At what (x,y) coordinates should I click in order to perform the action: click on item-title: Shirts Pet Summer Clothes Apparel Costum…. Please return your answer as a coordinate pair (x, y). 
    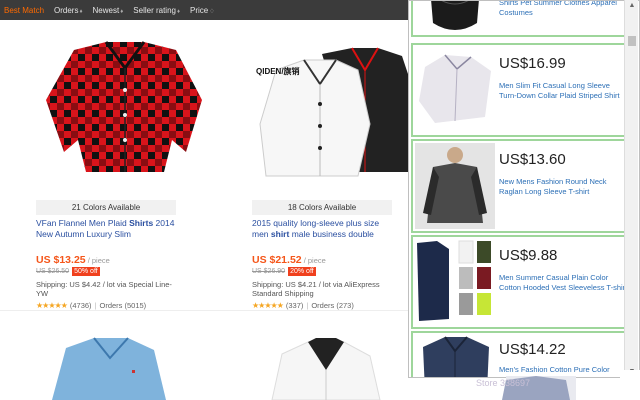
    Looking at the image, I should click on (563, 9).